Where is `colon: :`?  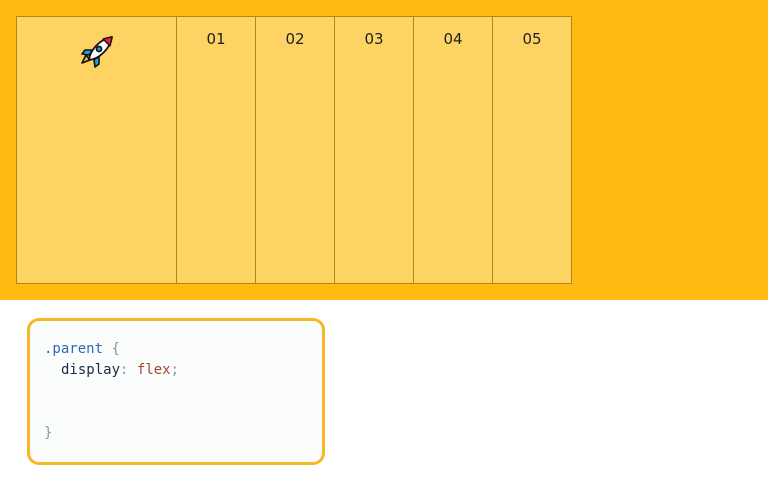
colon: : is located at coordinates (124, 370).